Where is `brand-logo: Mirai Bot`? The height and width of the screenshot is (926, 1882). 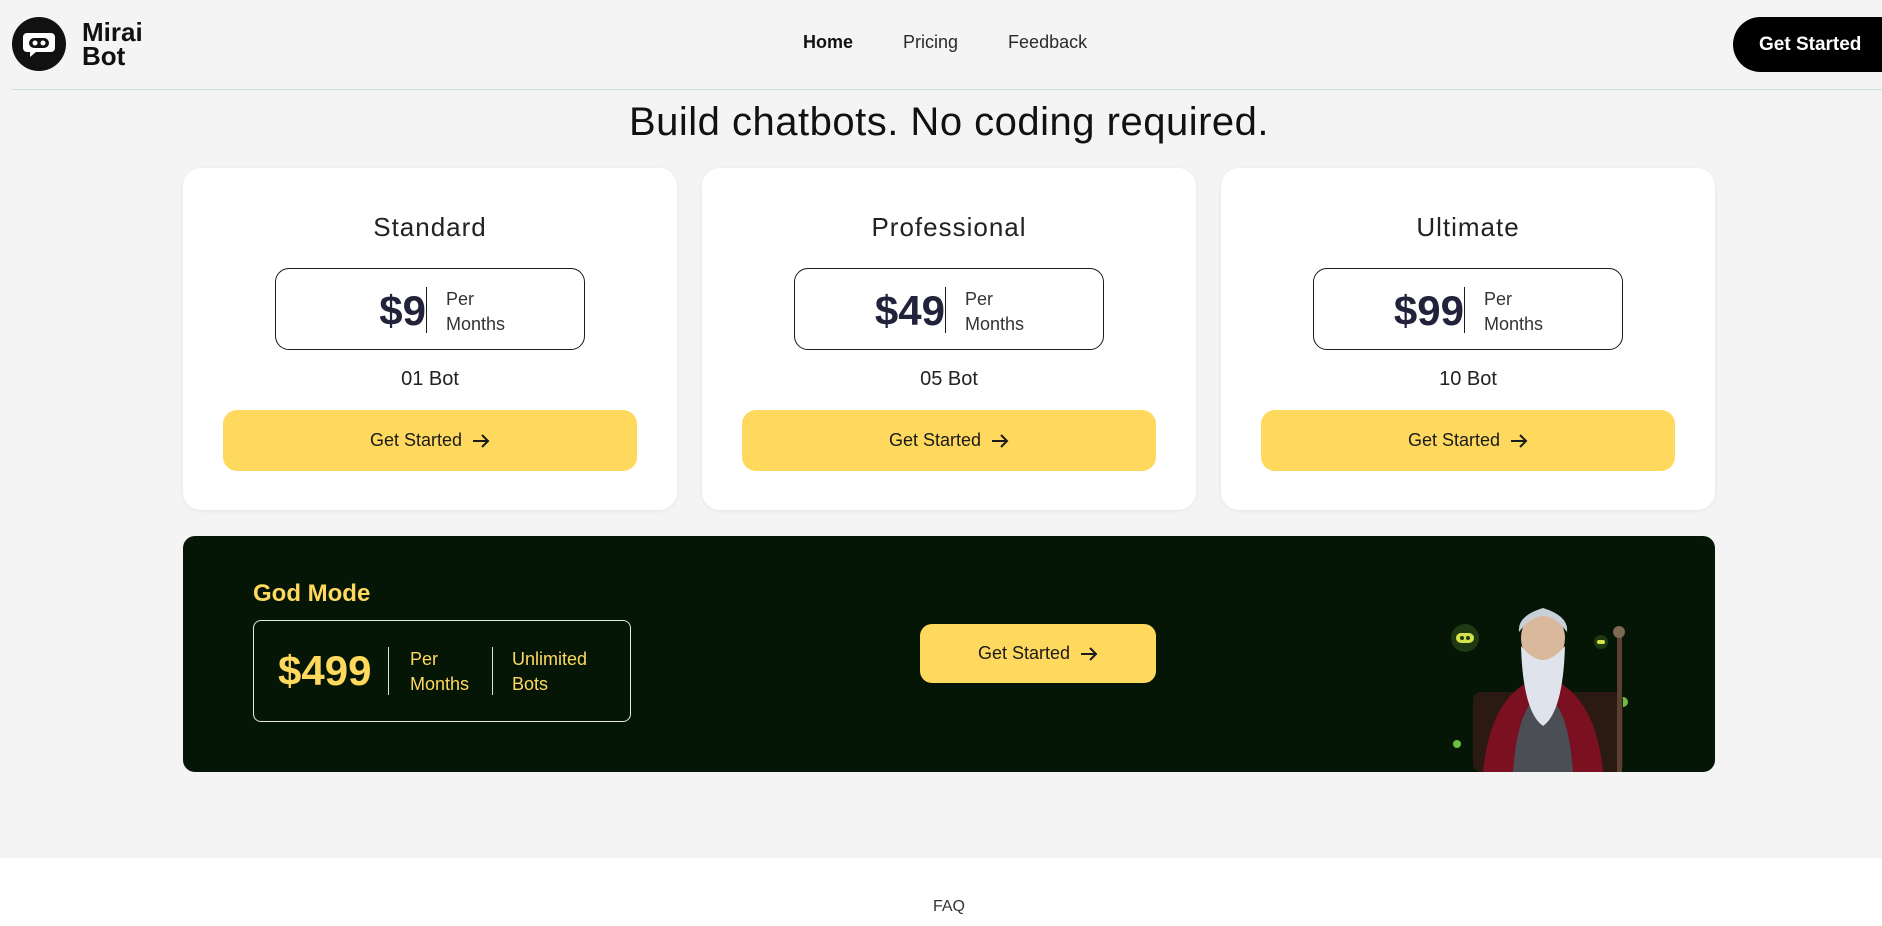 brand-logo: Mirai Bot is located at coordinates (77, 44).